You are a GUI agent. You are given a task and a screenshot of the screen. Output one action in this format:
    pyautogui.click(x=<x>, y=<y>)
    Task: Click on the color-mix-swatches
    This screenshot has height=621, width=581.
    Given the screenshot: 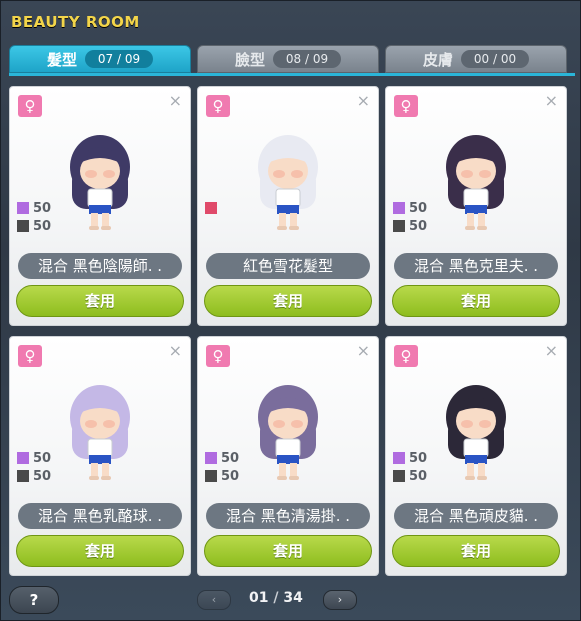 What is the action you would take?
    pyautogui.click(x=213, y=208)
    